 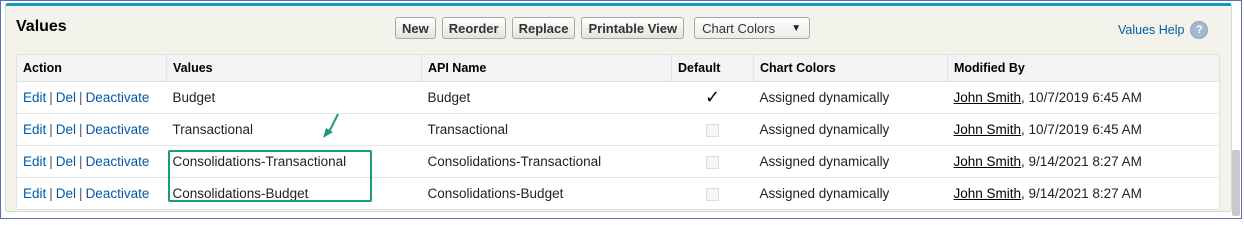 What do you see at coordinates (712, 68) in the screenshot?
I see `header-default: Default` at bounding box center [712, 68].